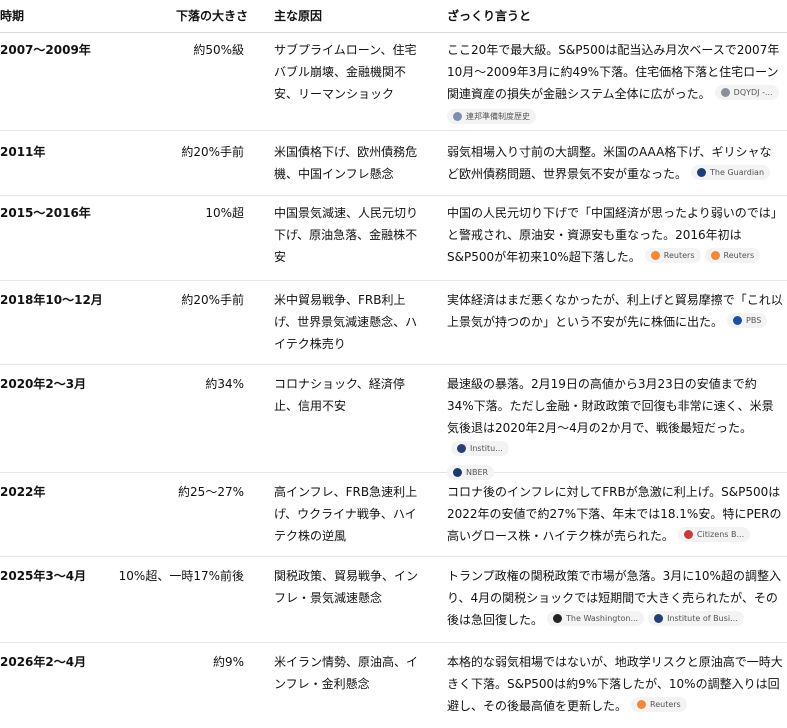  What do you see at coordinates (558, 618) in the screenshot?
I see `washington-post-icon` at bounding box center [558, 618].